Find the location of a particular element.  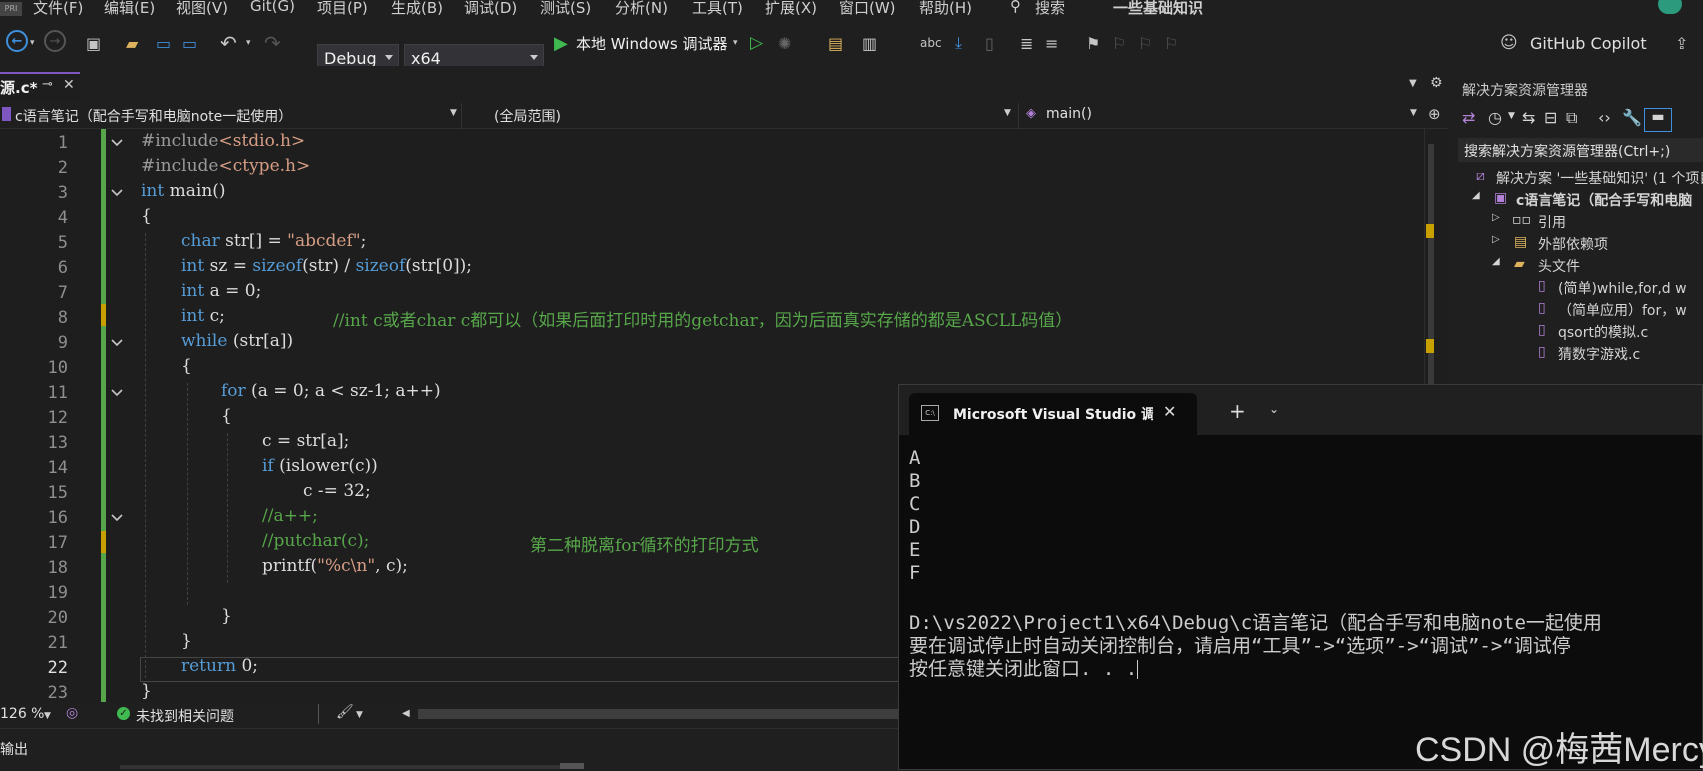

redo-icon: ↷ is located at coordinates (272, 43).